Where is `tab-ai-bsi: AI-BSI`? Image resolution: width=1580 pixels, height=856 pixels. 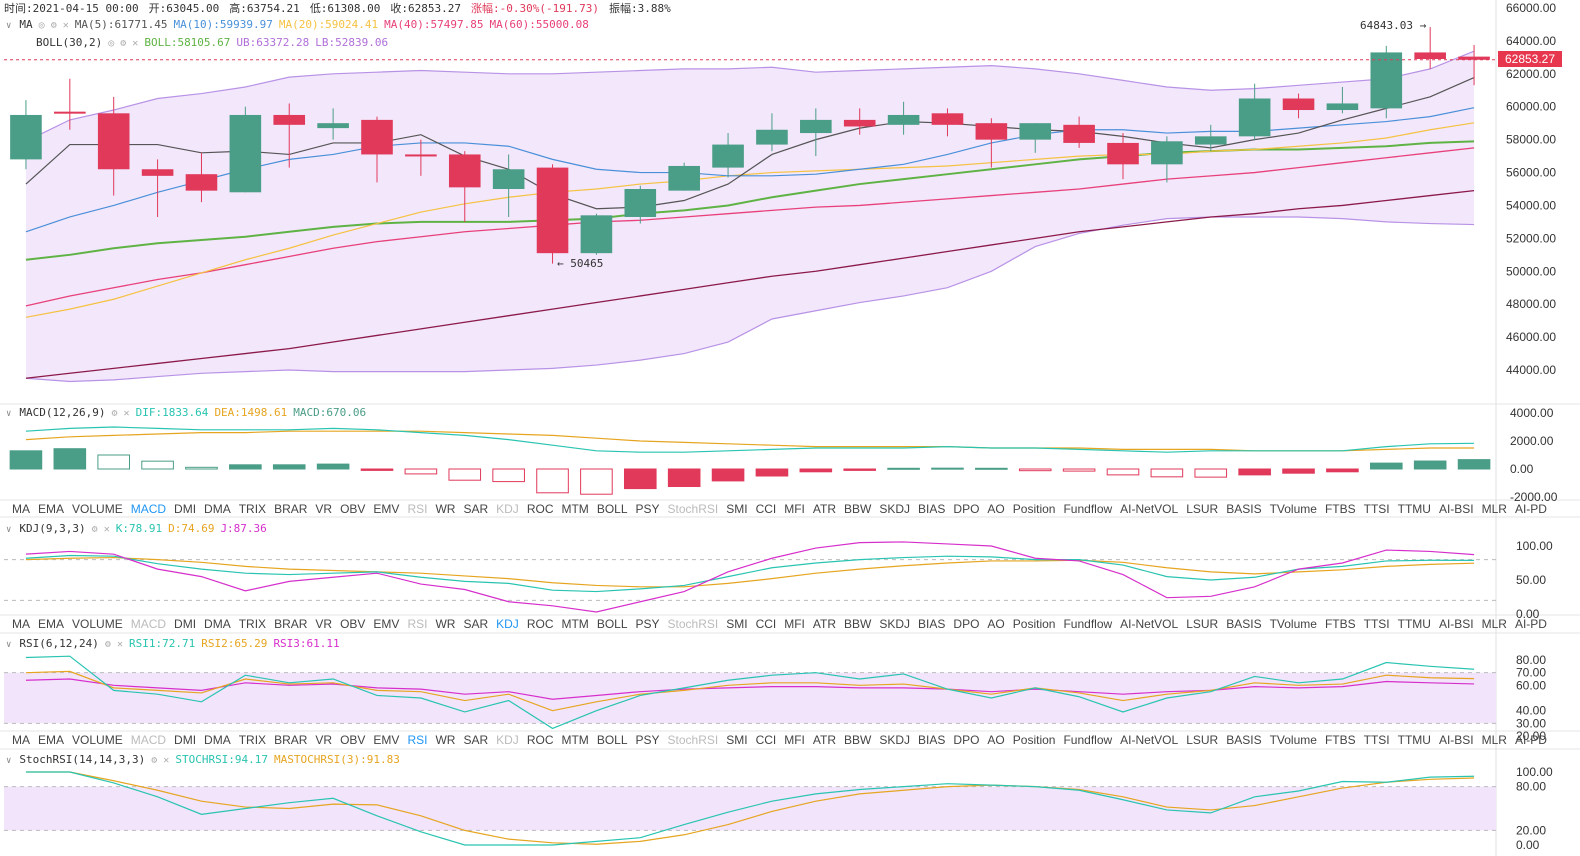 tab-ai-bsi: AI-BSI is located at coordinates (1456, 741).